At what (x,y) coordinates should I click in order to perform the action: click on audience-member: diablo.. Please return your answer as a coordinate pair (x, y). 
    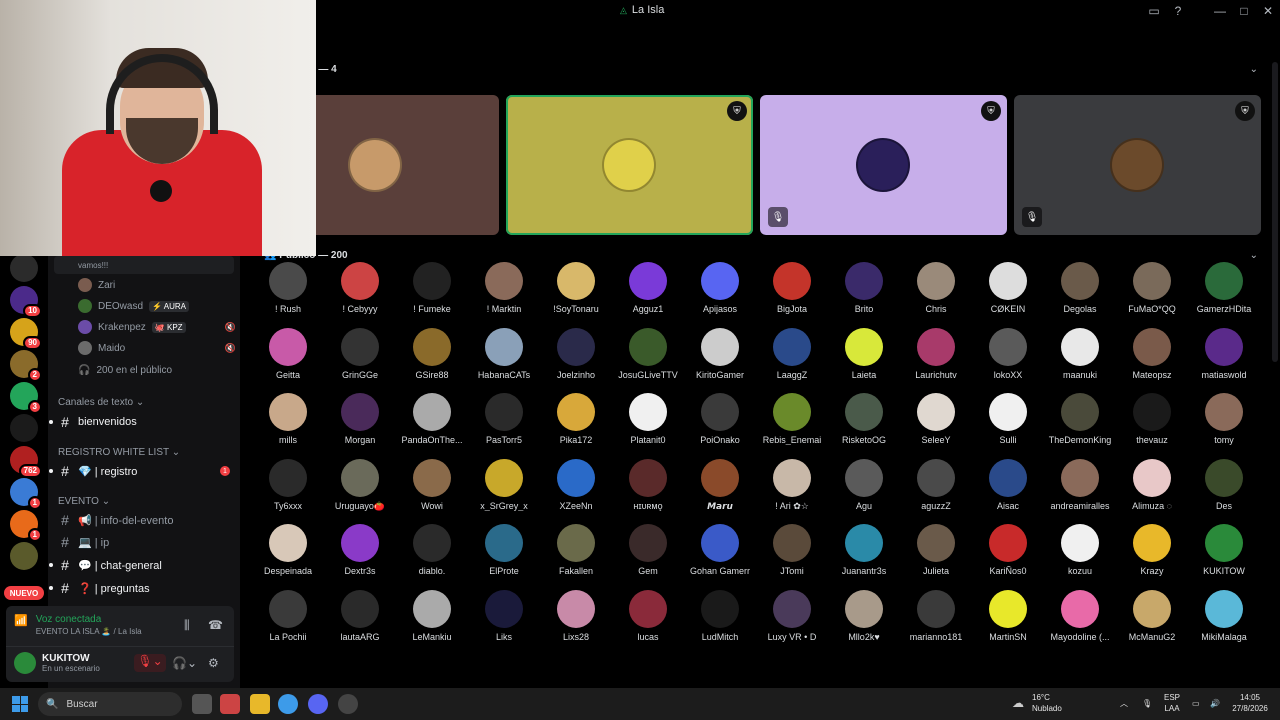
    Looking at the image, I should click on (432, 550).